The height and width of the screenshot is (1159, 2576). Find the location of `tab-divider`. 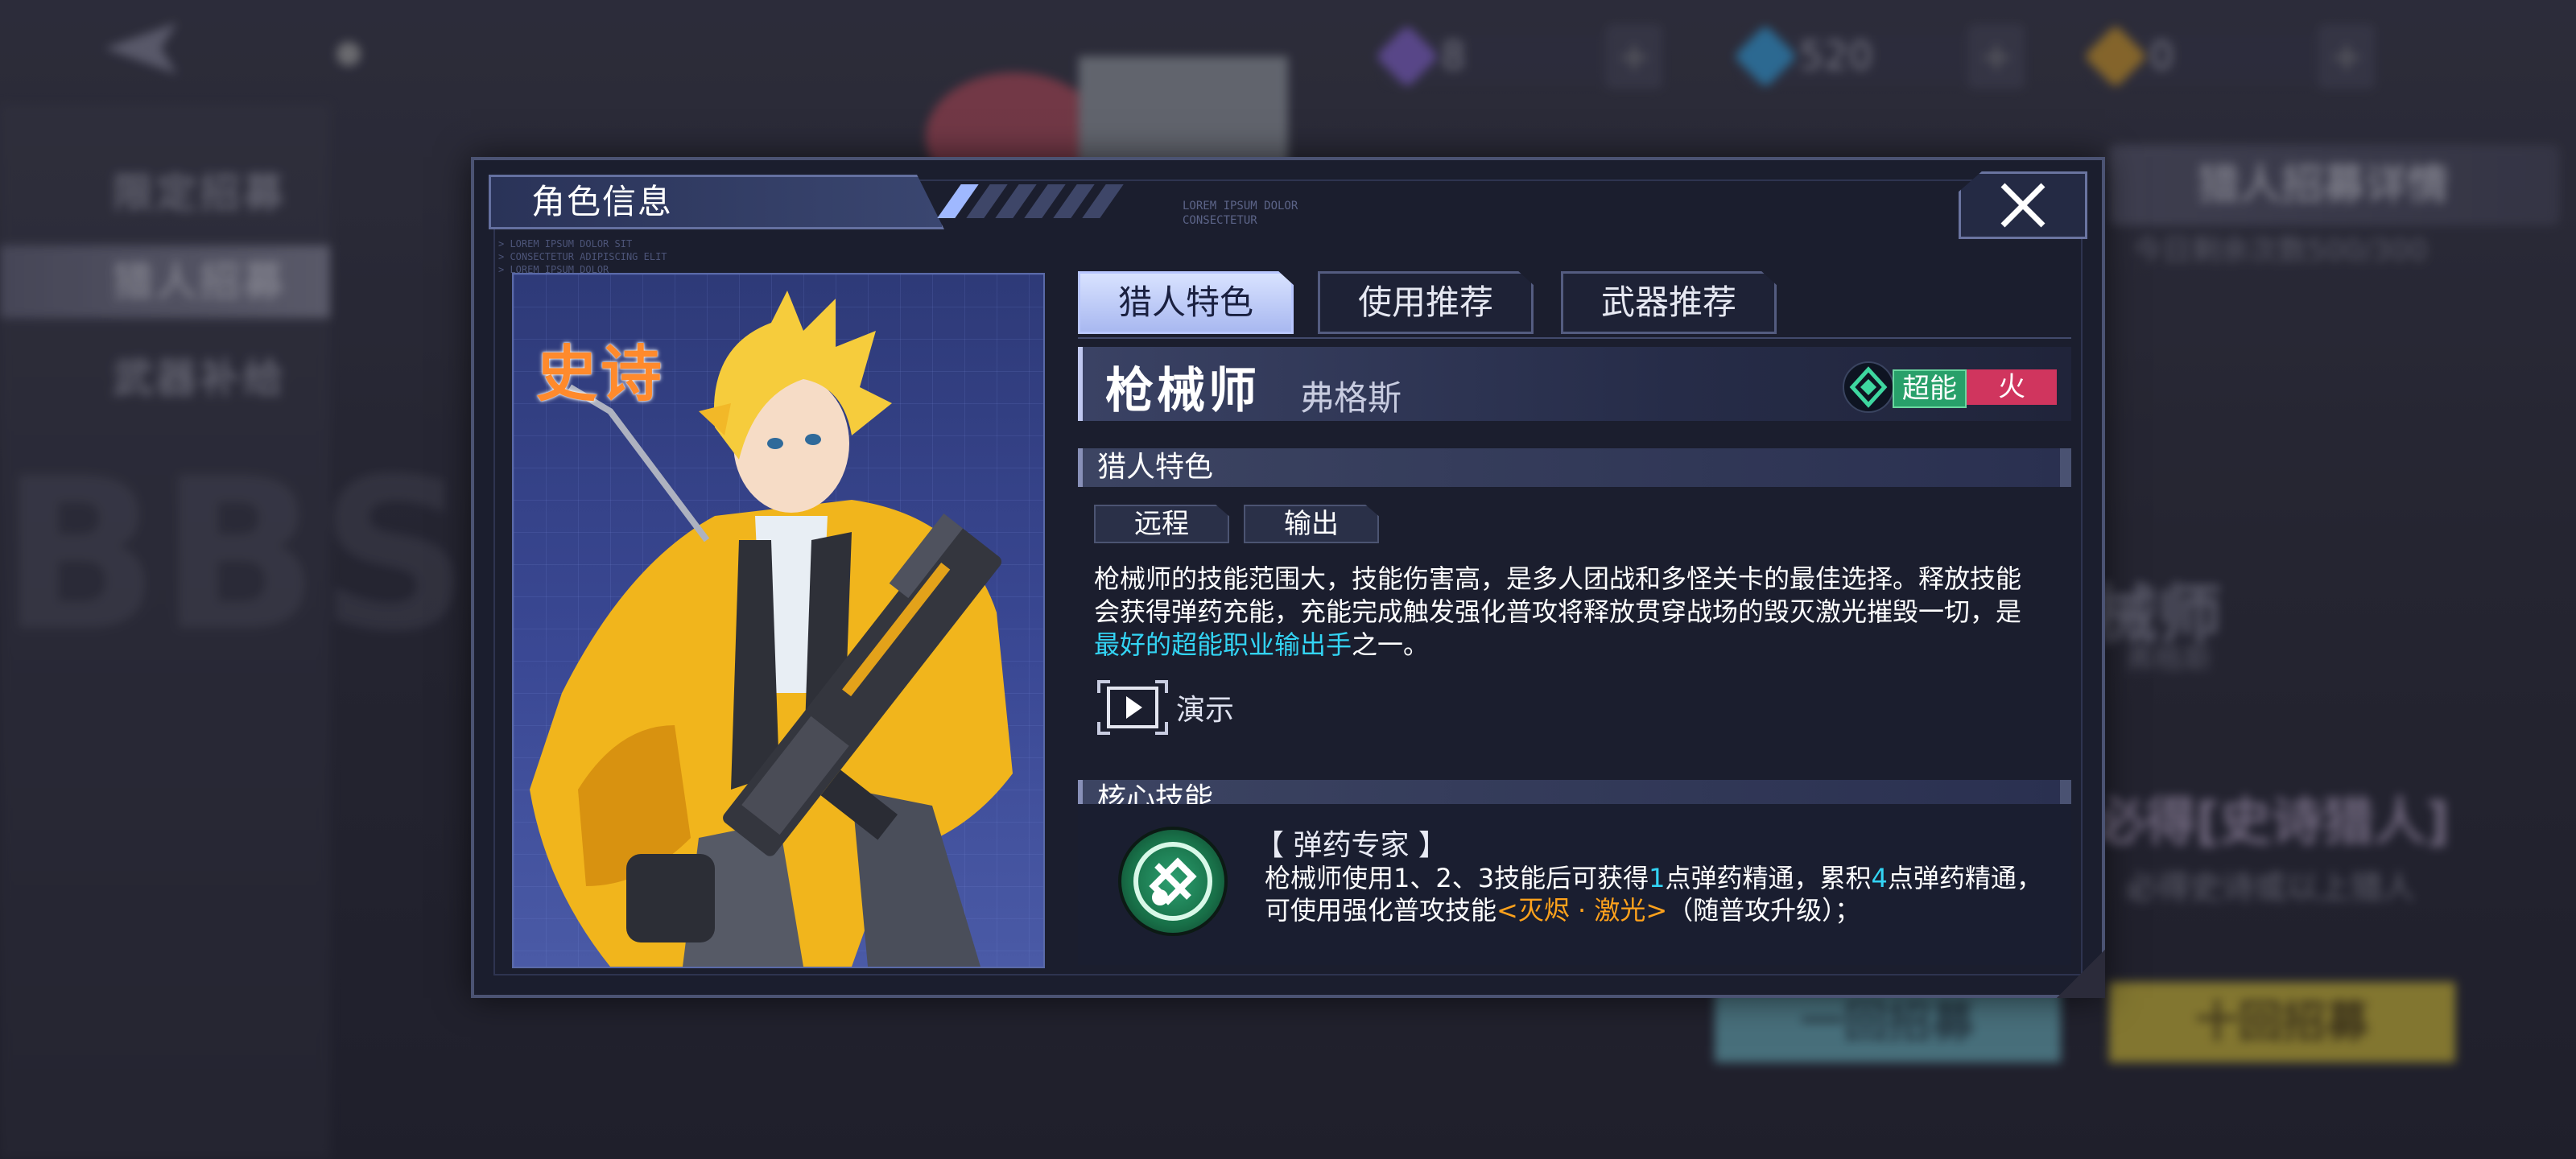

tab-divider is located at coordinates (1574, 338).